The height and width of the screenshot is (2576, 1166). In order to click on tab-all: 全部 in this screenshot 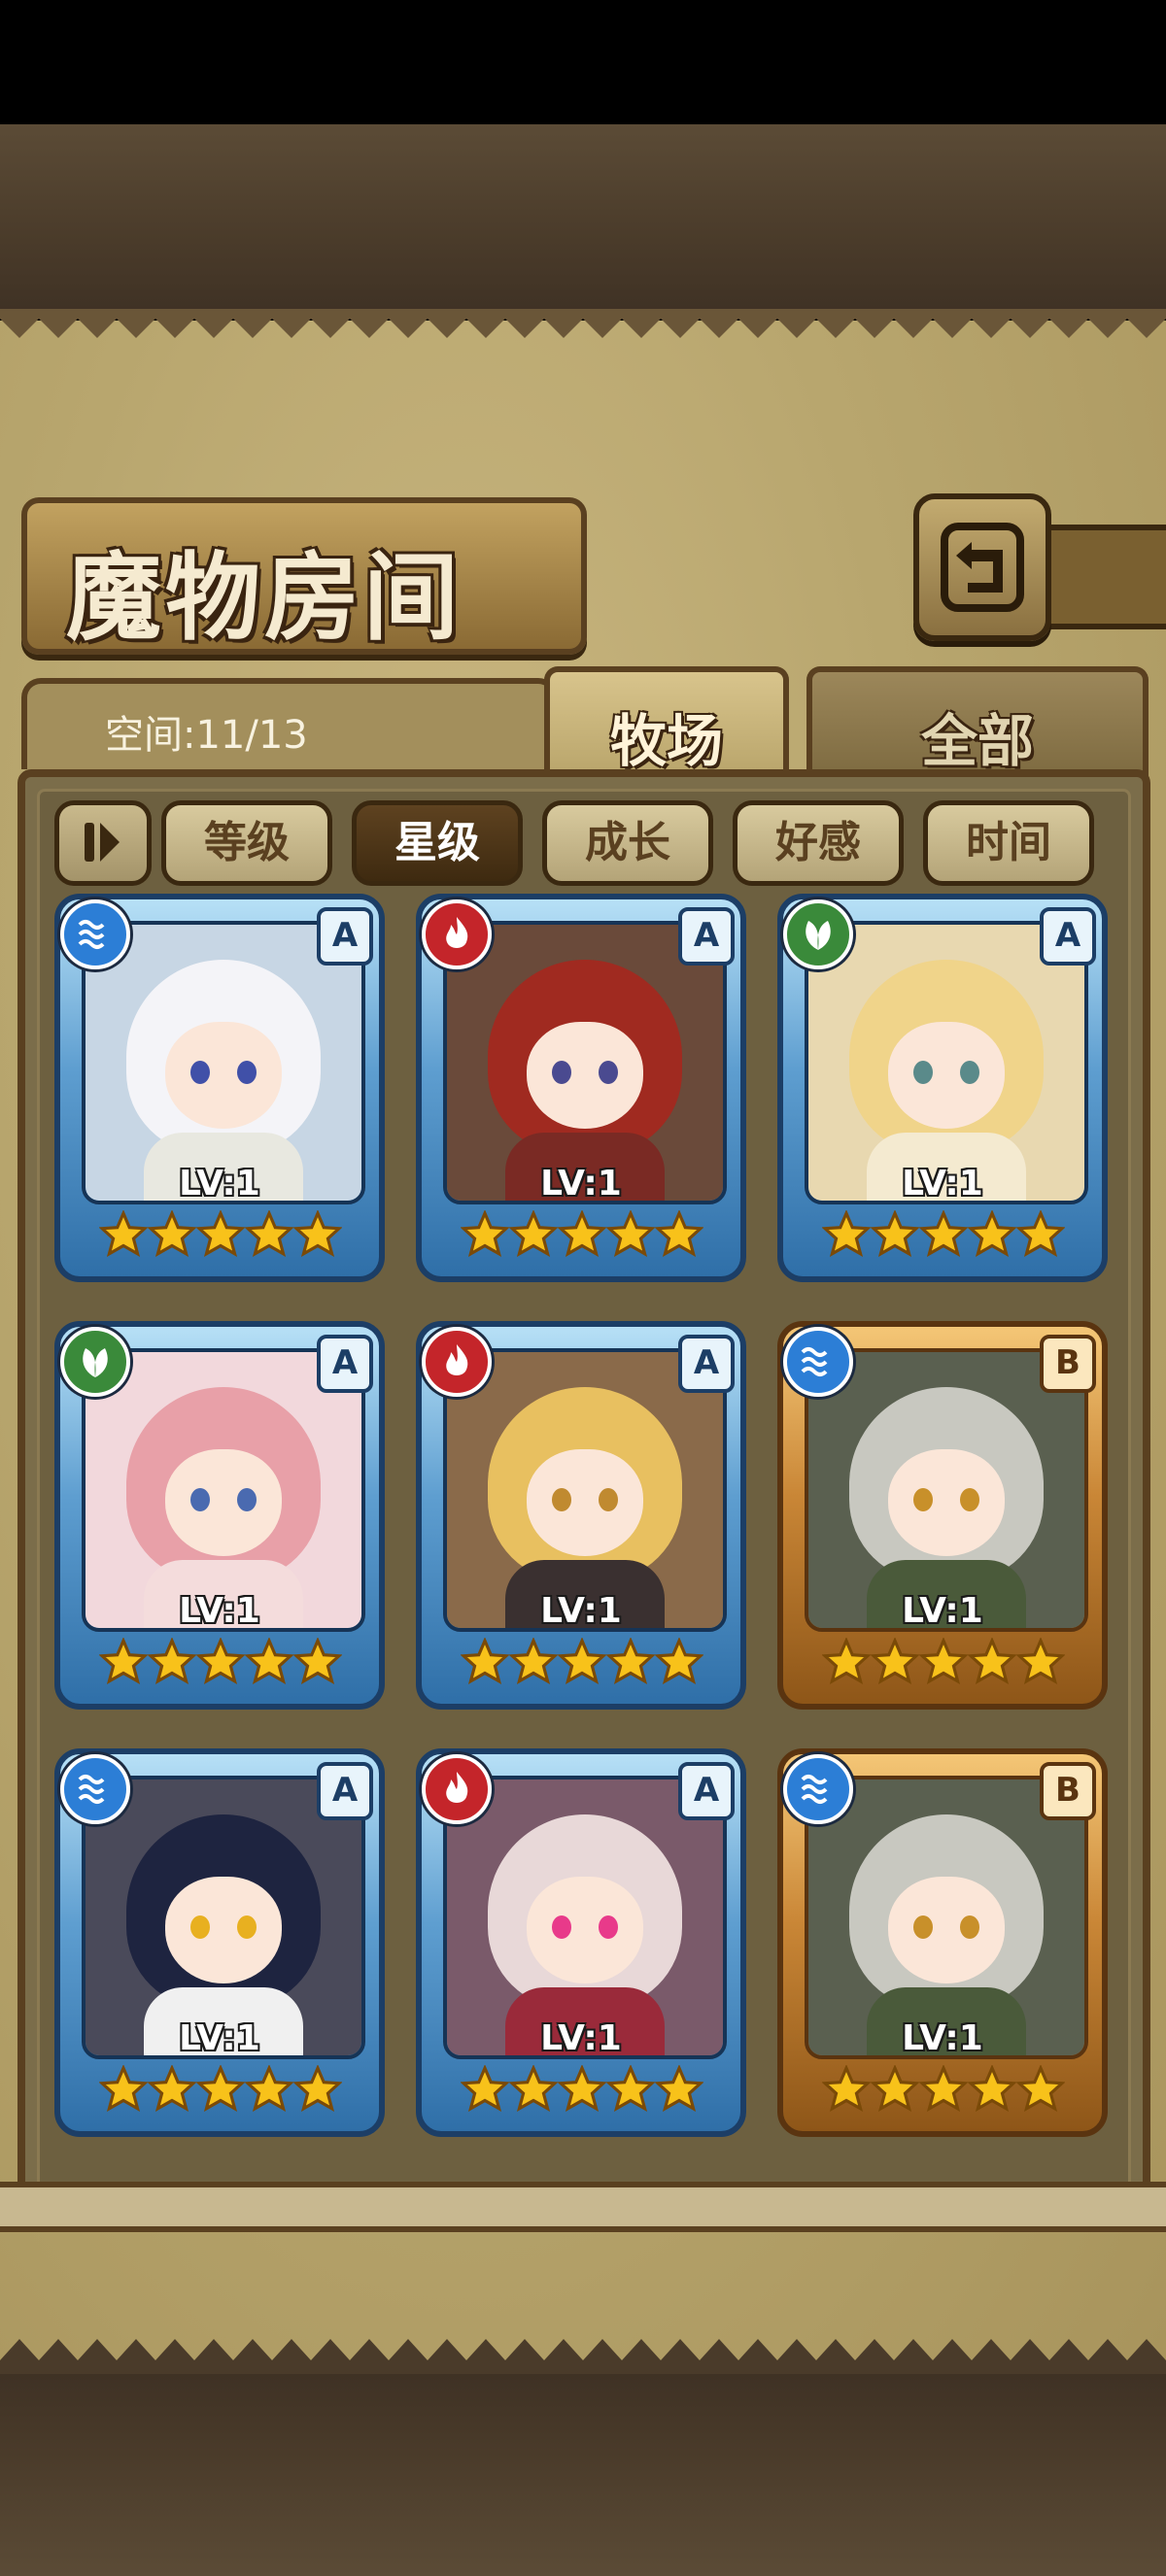, I will do `click(977, 722)`.